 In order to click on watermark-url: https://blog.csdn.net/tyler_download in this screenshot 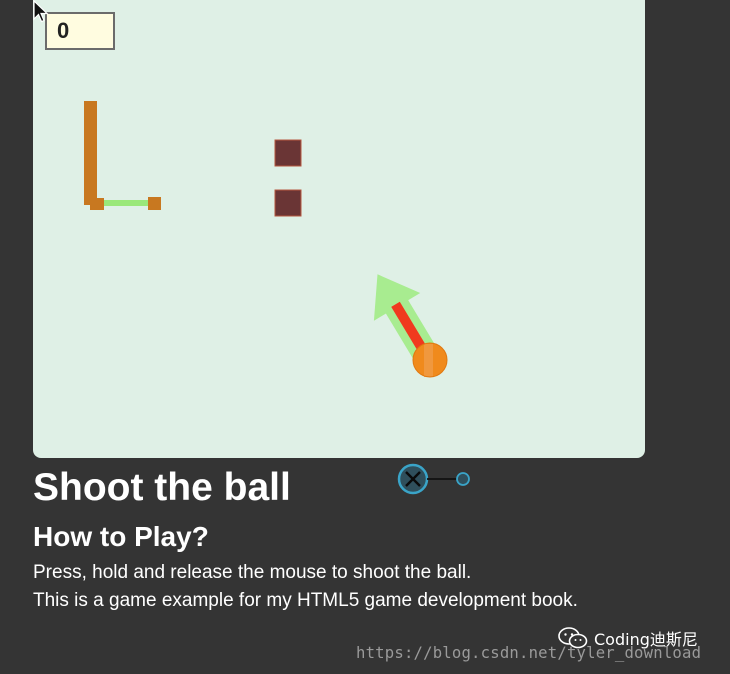, I will do `click(529, 653)`.